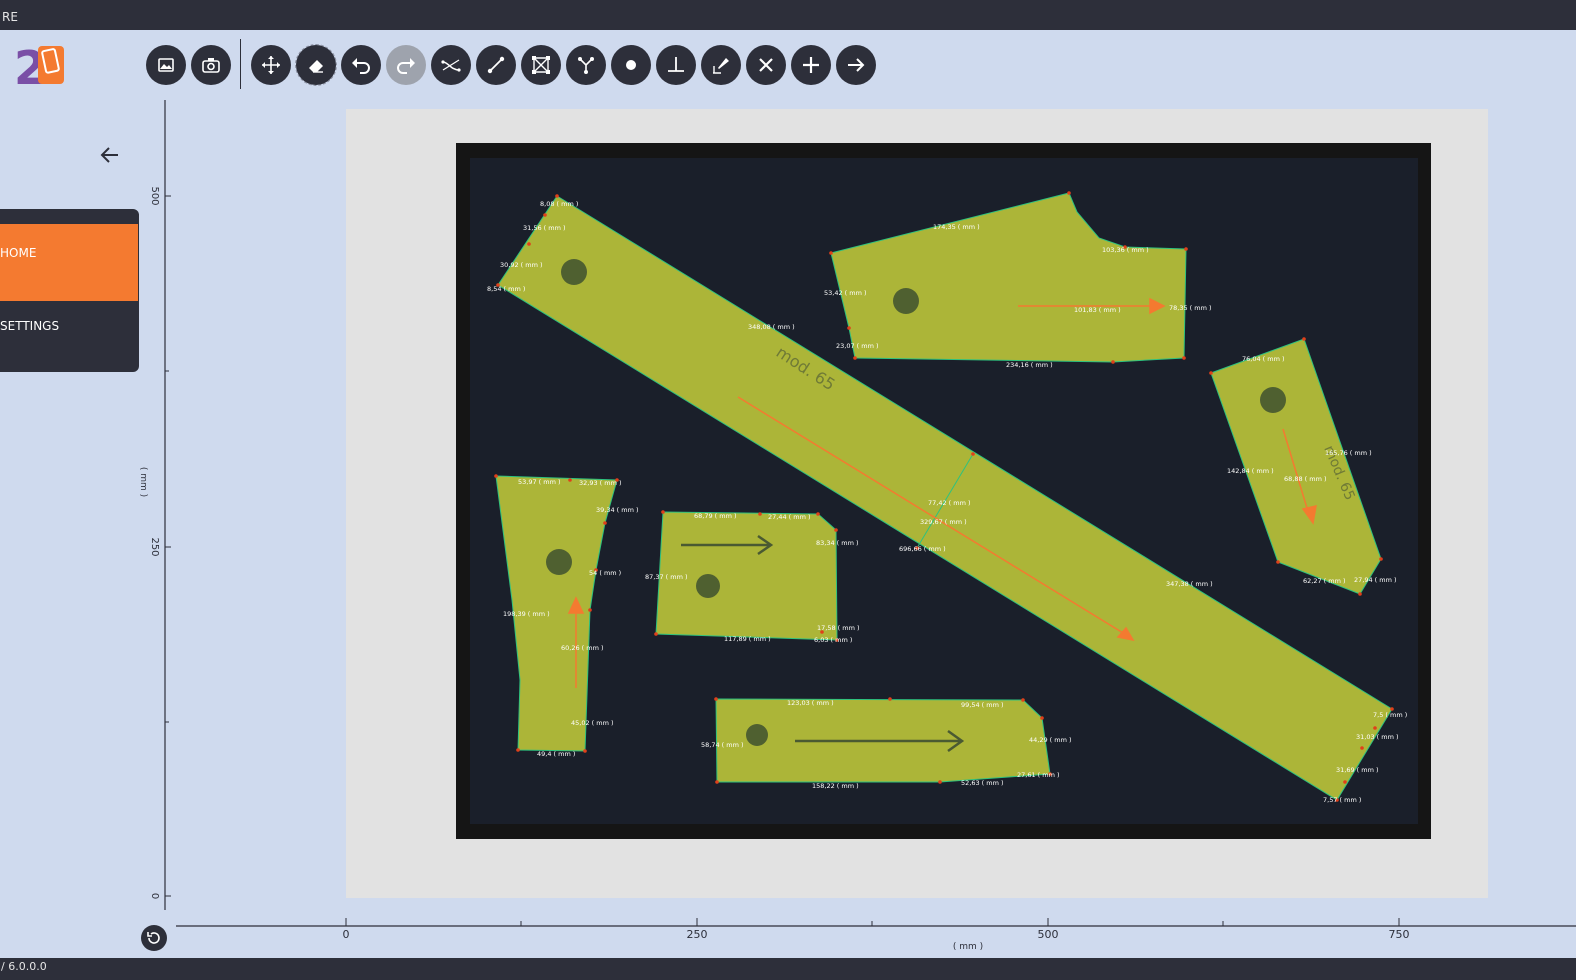  I want to click on measurement-label: 54 ( mm ), so click(605, 573).